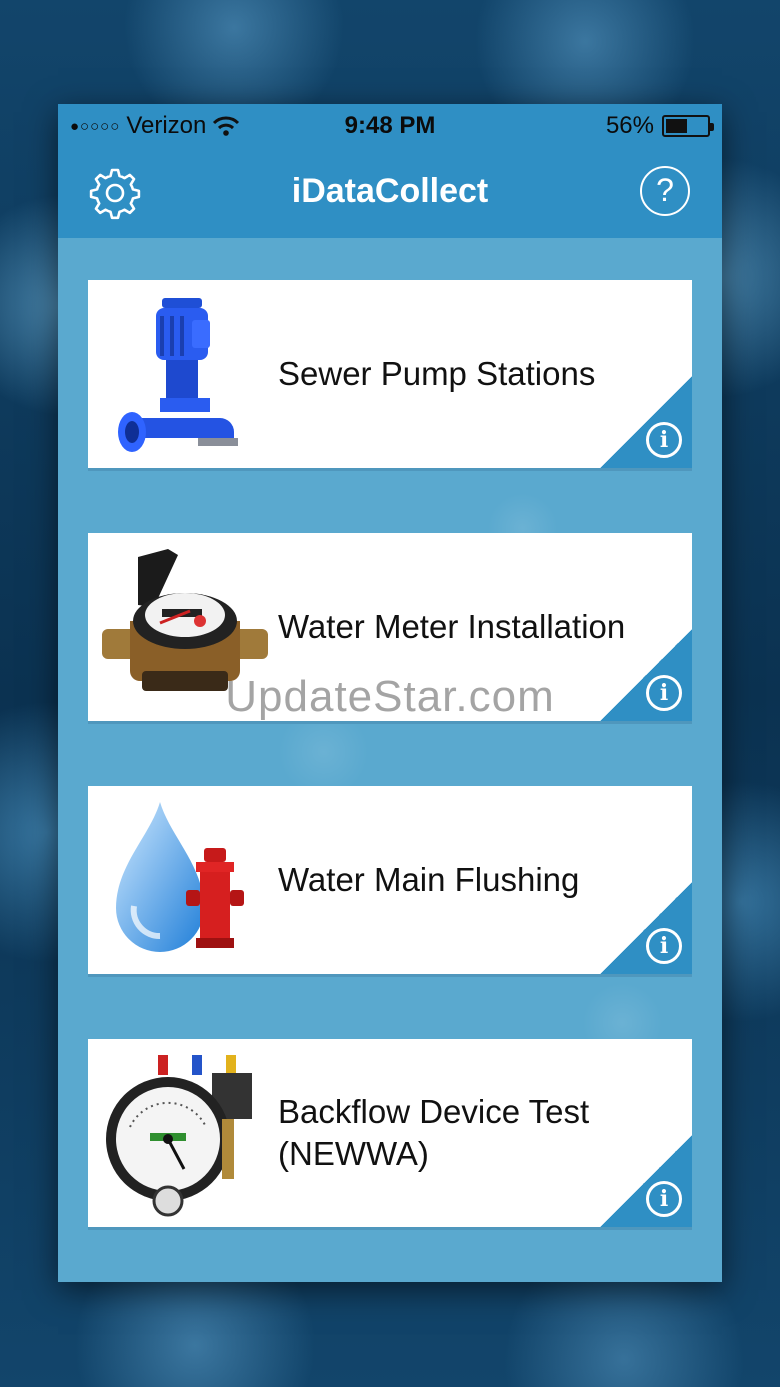  Describe the element at coordinates (390, 1133) in the screenshot. I see `menu-item-backflow-device-test: Backflow Device Test (NEWWA) i` at that location.